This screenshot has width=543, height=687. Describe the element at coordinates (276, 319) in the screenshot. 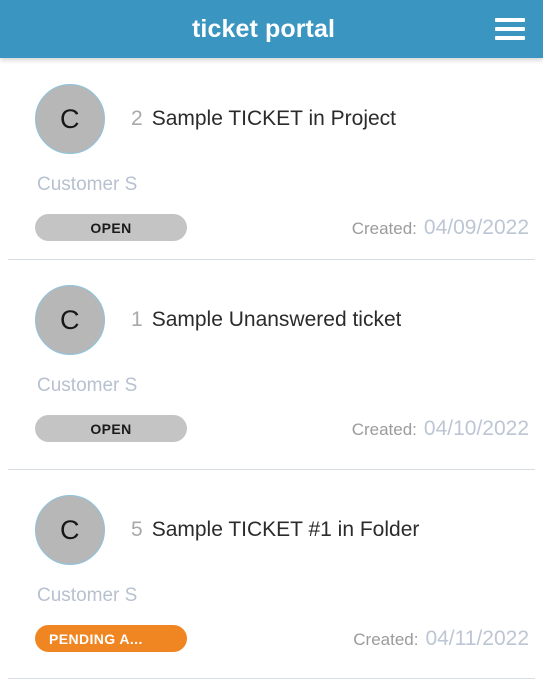

I see `ticket-title: Sample Unanswered ticket` at that location.